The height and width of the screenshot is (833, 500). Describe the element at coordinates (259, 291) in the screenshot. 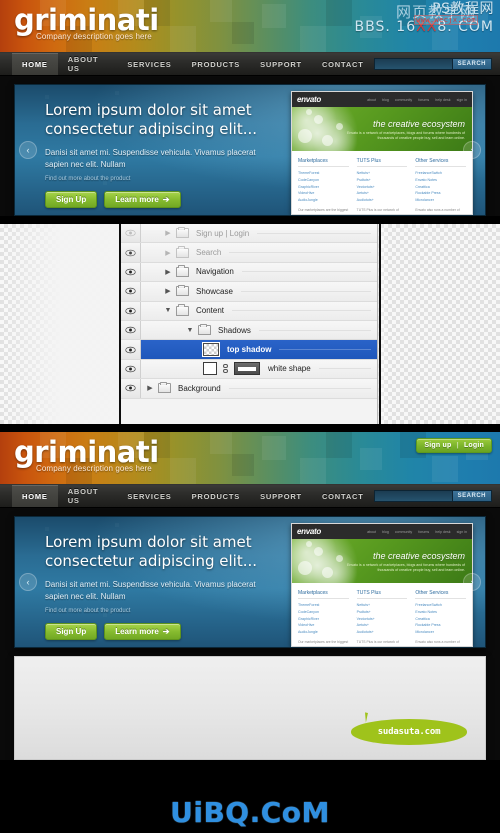

I see `layer-content: ▶ Showcase` at that location.